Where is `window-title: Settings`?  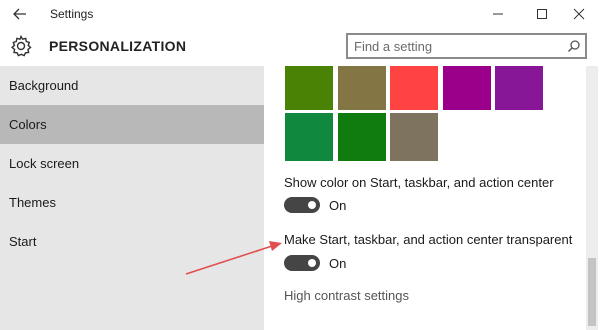
window-title: Settings is located at coordinates (72, 14).